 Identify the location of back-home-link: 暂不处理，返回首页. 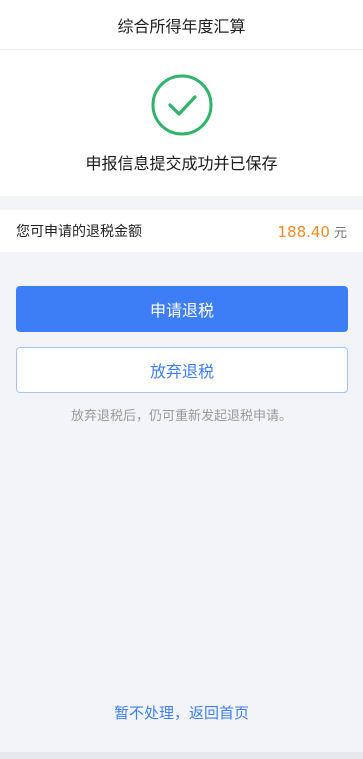
(181, 712).